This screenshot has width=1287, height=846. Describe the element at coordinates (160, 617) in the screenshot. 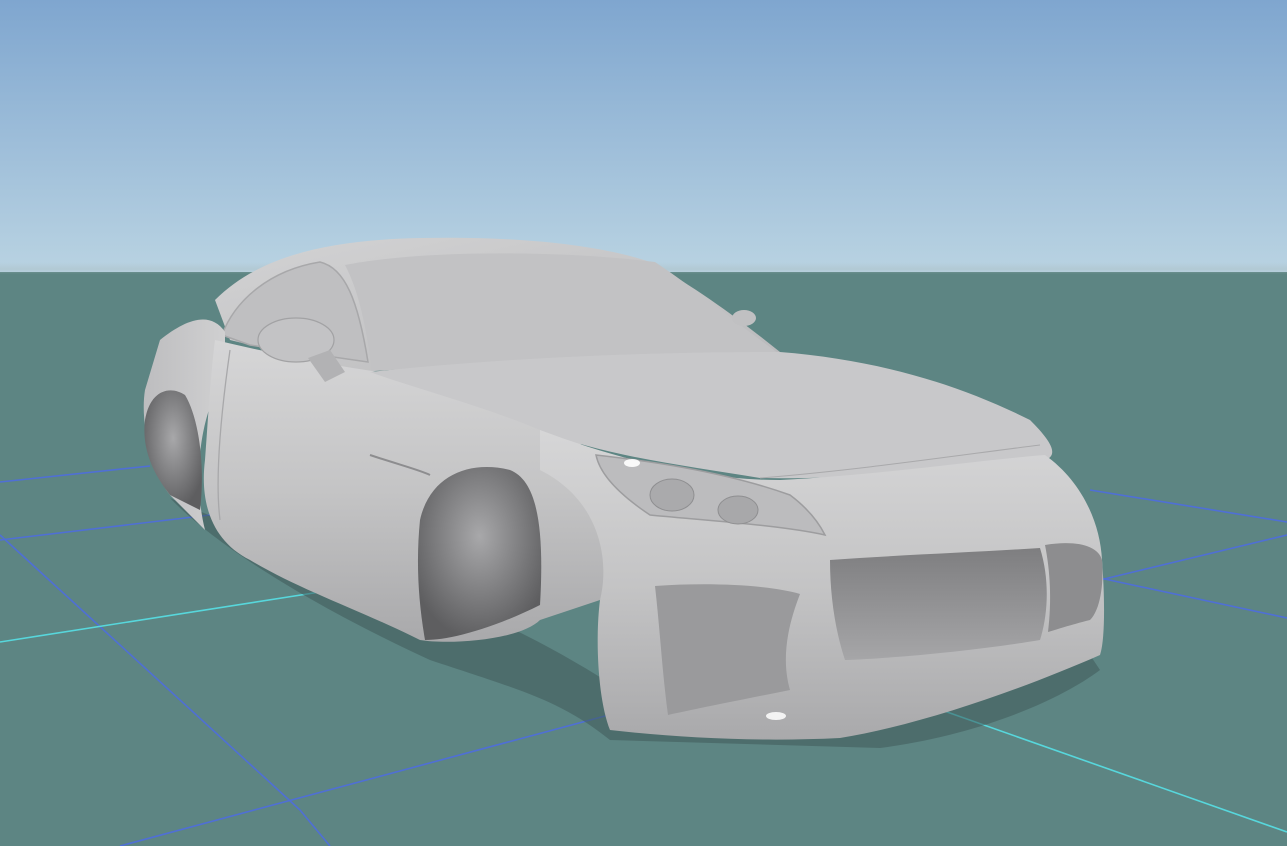

I see `x-axis-line` at that location.